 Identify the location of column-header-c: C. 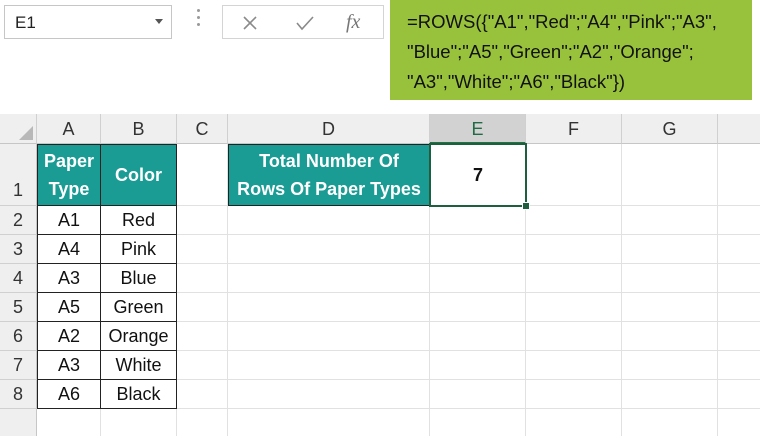
(202, 129).